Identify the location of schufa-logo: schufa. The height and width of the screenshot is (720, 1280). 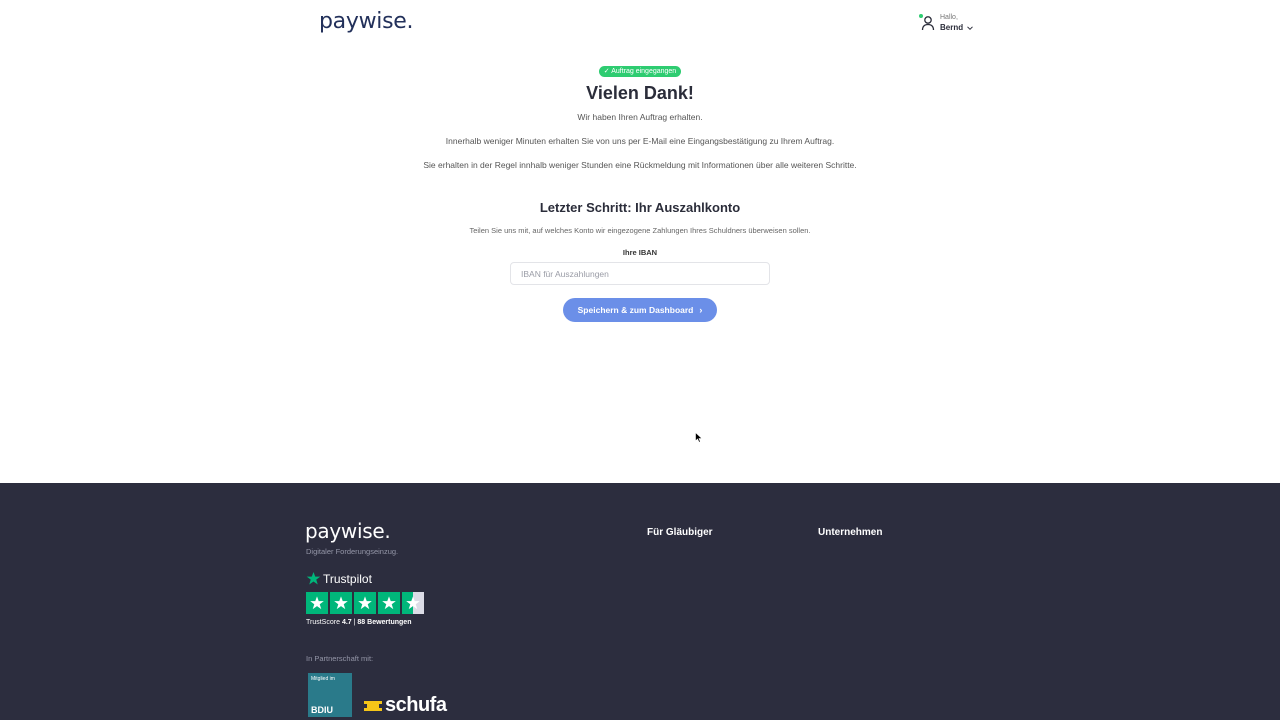
(405, 705).